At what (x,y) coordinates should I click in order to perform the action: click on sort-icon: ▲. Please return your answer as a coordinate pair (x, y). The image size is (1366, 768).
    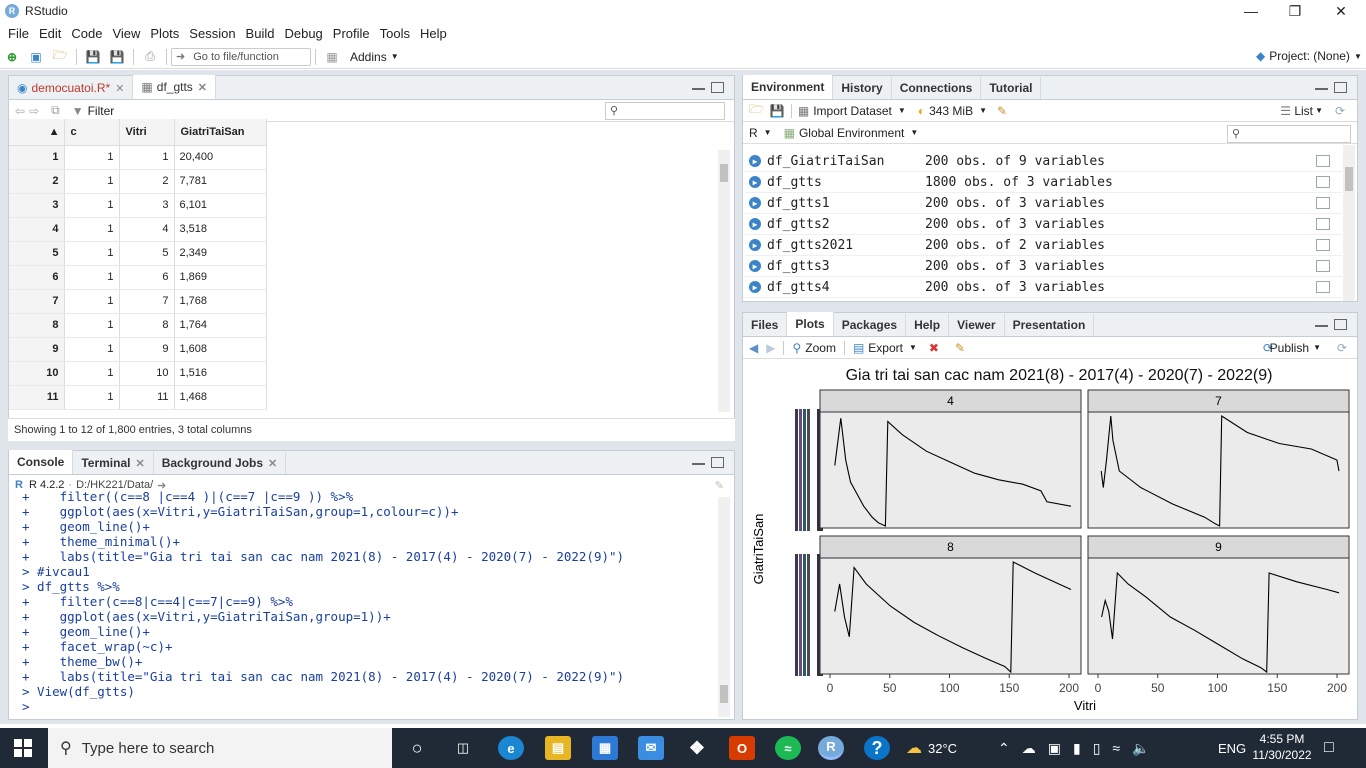
    Looking at the image, I should click on (37, 132).